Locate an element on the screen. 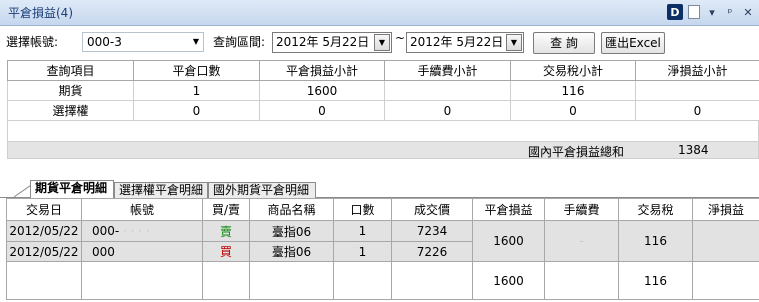 This screenshot has height=302, width=759. column-header: 商品名稱 is located at coordinates (291, 209).